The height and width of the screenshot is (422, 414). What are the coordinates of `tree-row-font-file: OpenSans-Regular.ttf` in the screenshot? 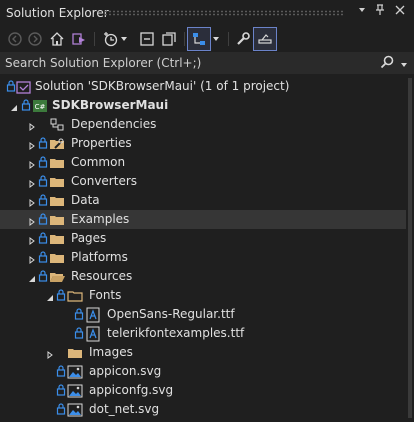 It's located at (203, 314).